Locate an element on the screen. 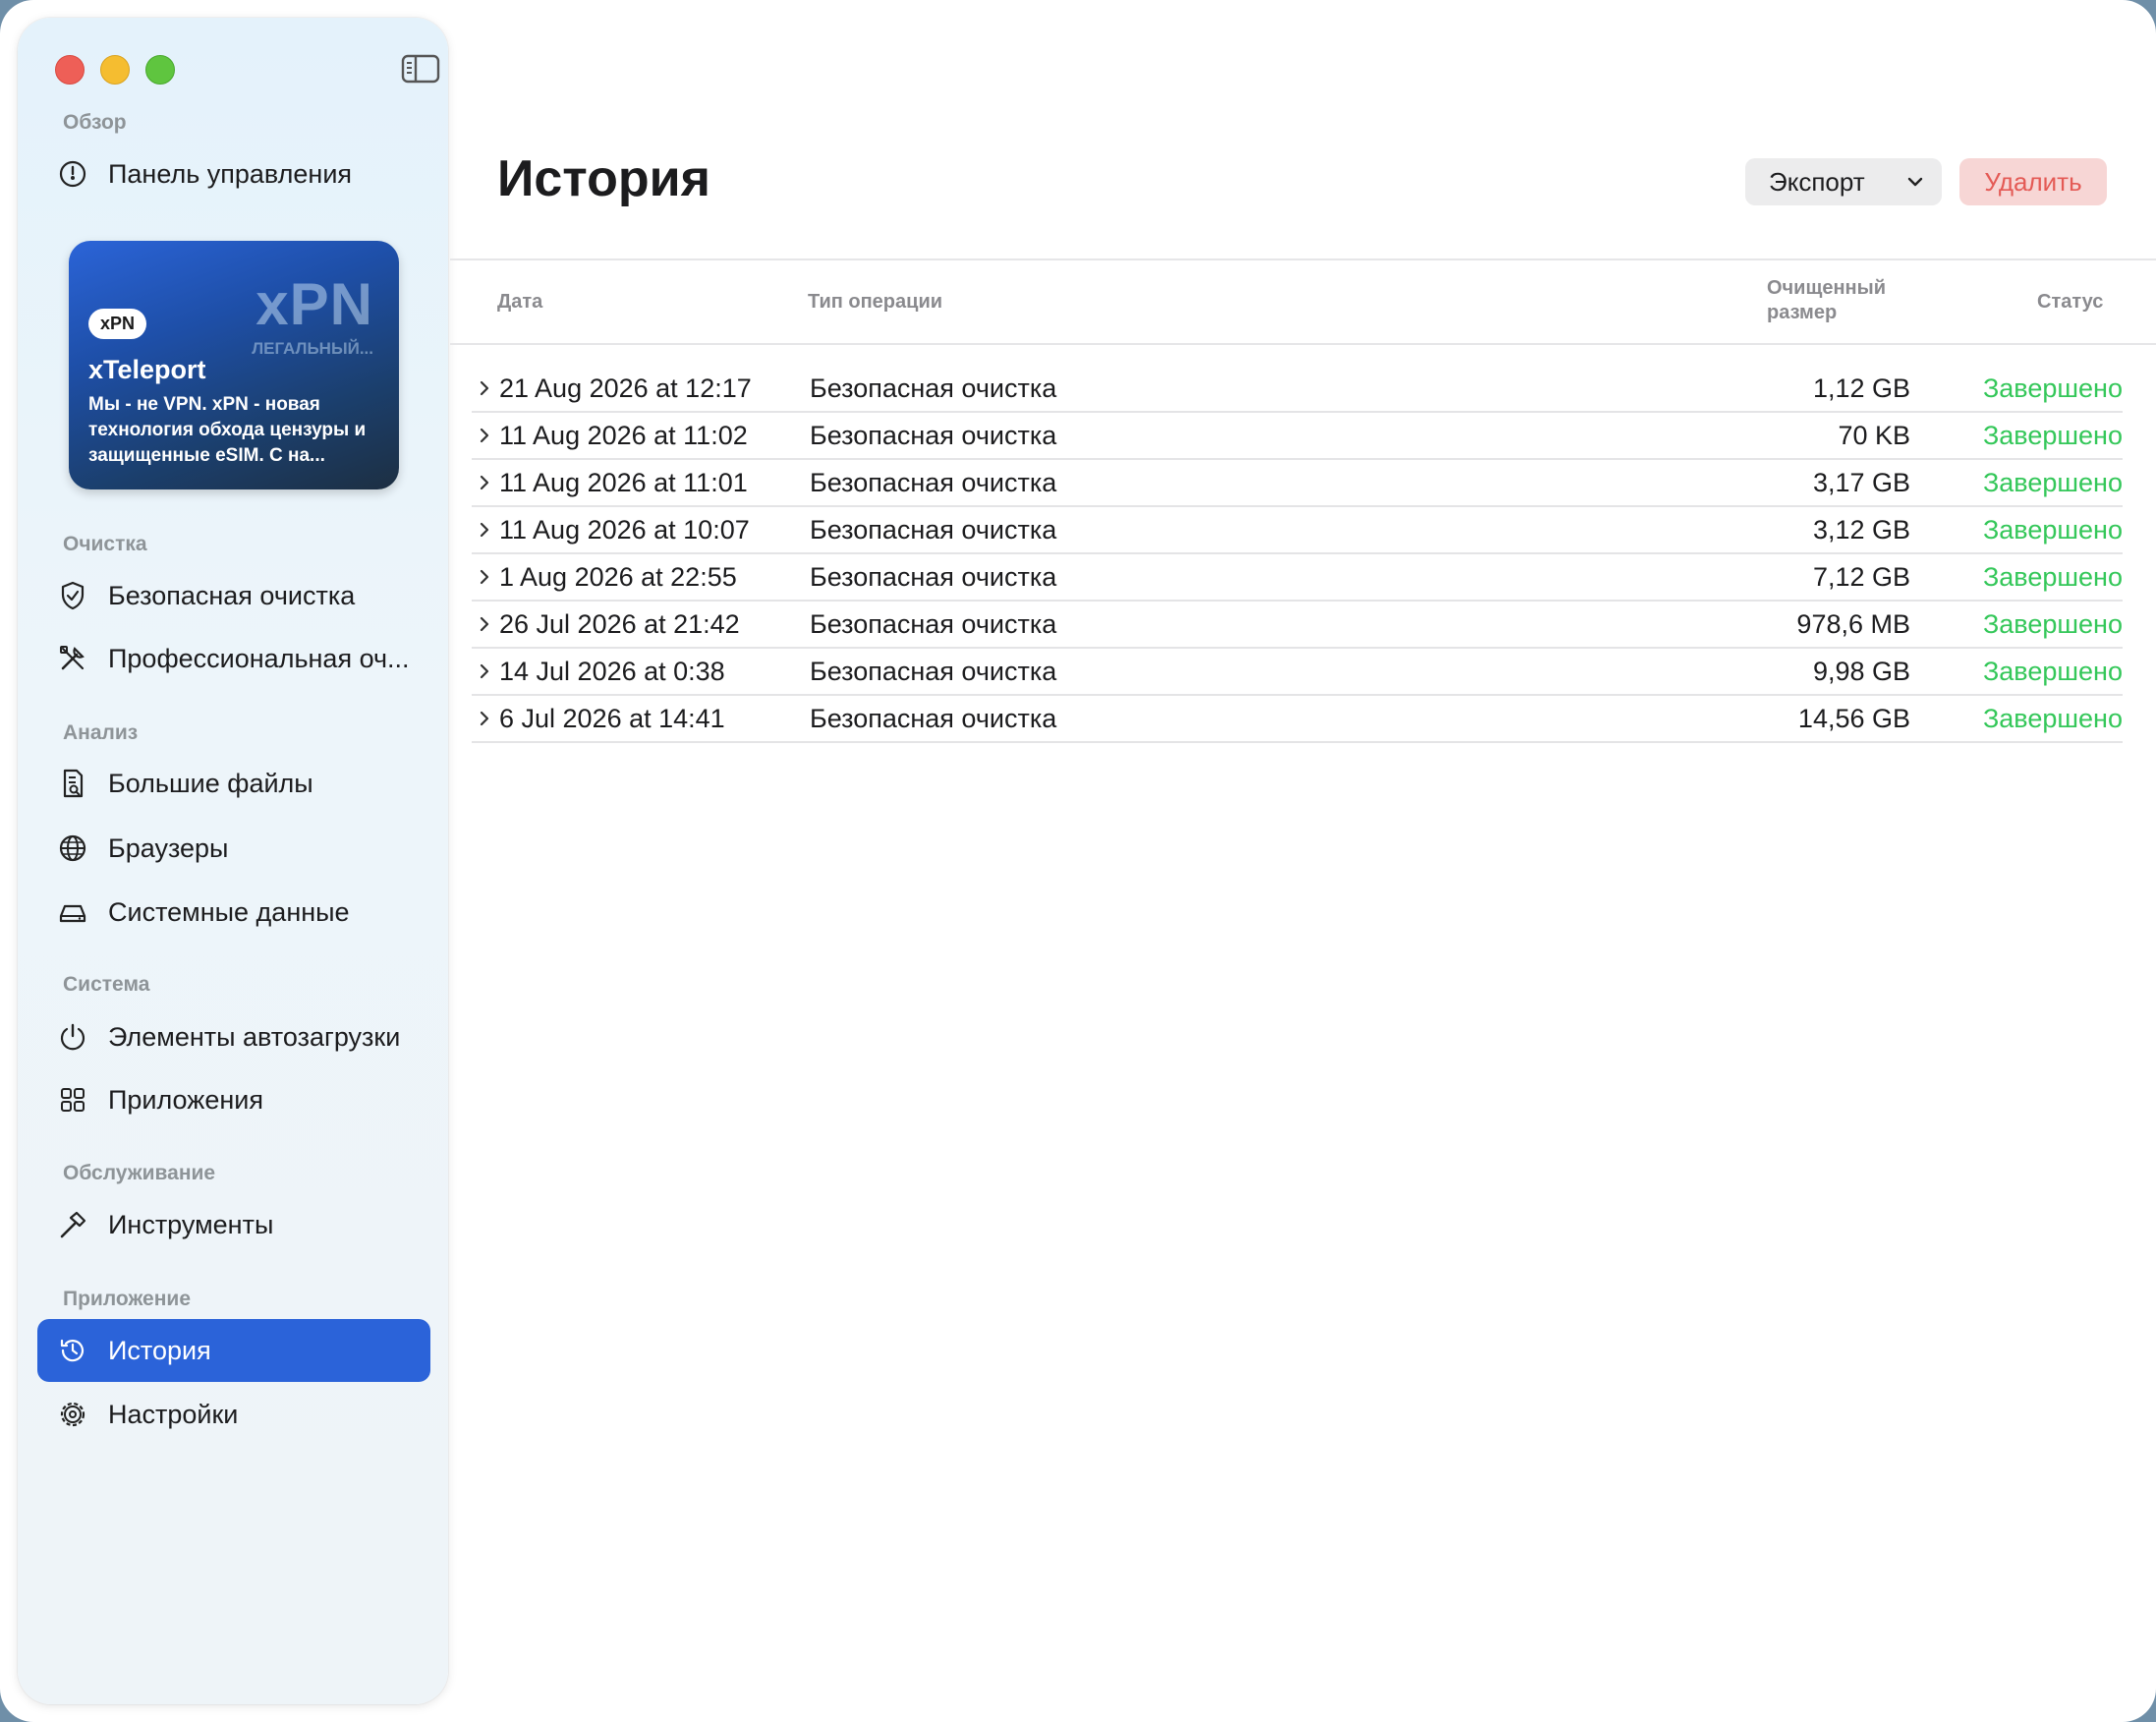  section-analysis: Анализ is located at coordinates (101, 733).